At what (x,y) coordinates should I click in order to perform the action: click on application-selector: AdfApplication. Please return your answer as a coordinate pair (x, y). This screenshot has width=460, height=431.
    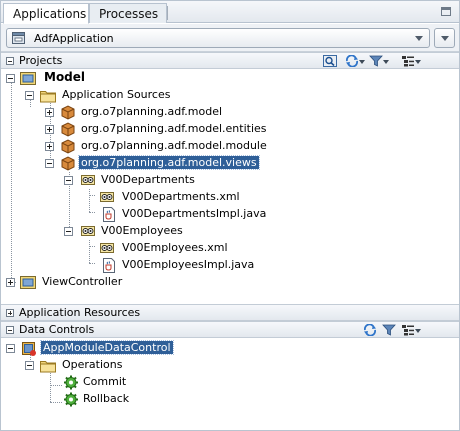
    Looking at the image, I should click on (218, 38).